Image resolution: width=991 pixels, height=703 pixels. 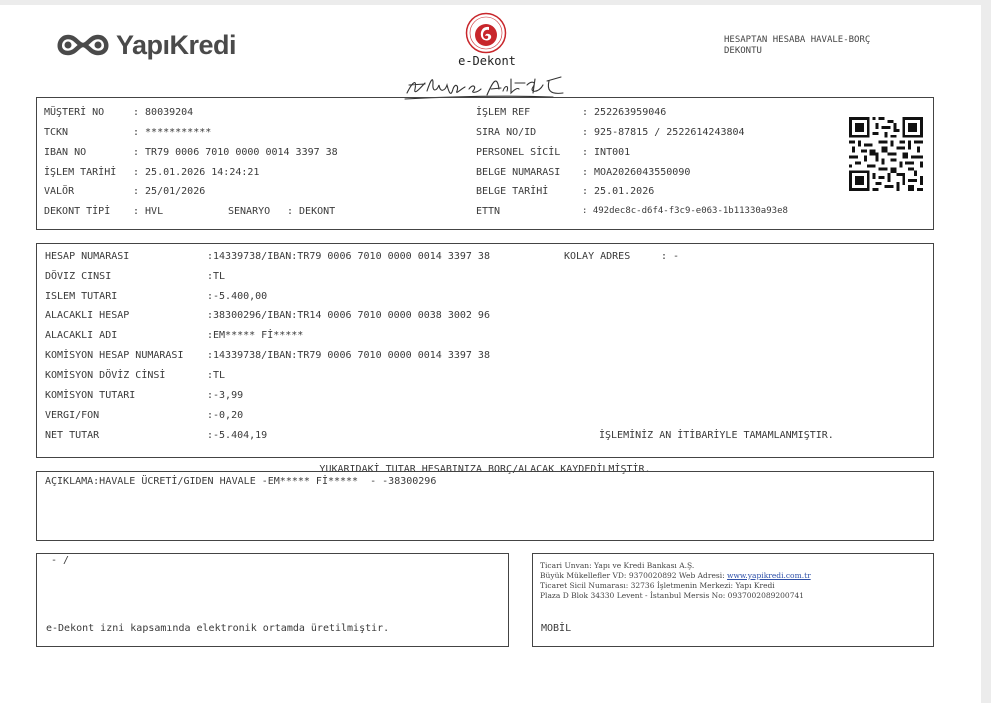 What do you see at coordinates (237, 435) in the screenshot?
I see `detail-value: :-5.404,19` at bounding box center [237, 435].